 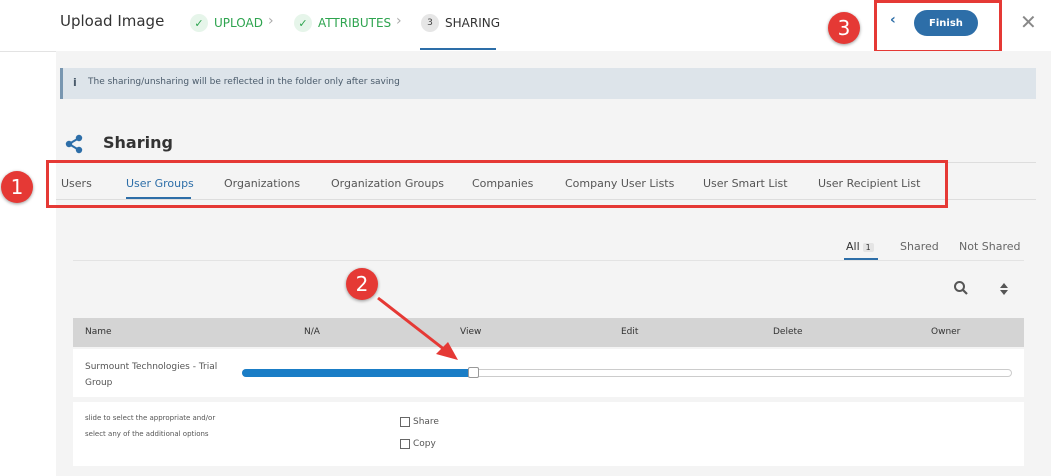 What do you see at coordinates (238, 23) in the screenshot?
I see `step-upload-label: UPLOAD` at bounding box center [238, 23].